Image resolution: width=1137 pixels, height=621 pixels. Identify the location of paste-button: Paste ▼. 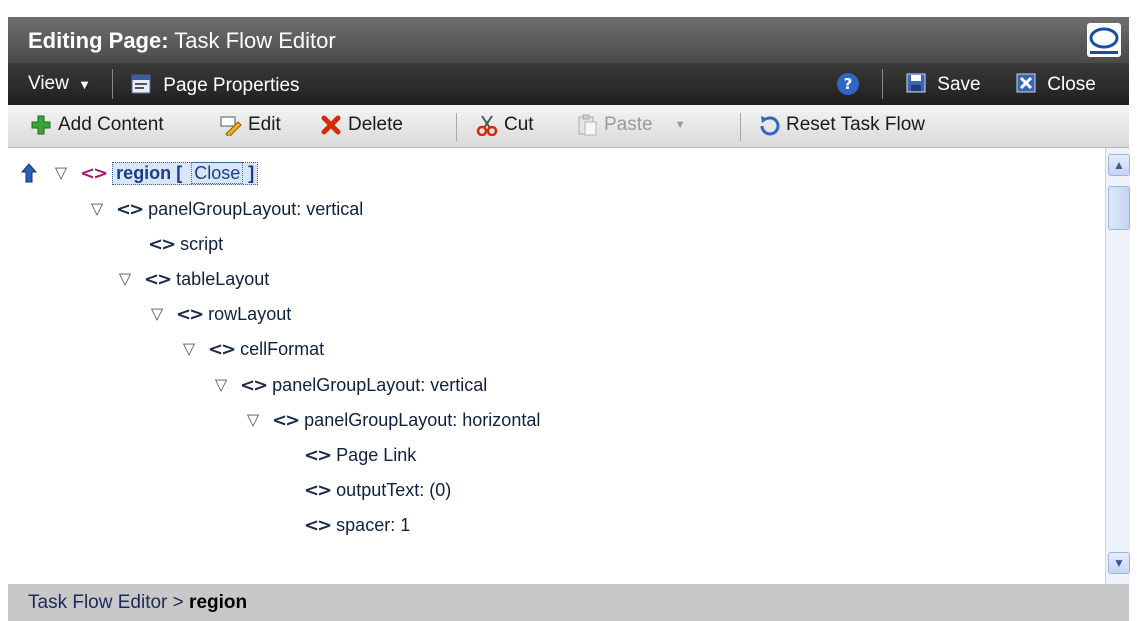
(630, 125).